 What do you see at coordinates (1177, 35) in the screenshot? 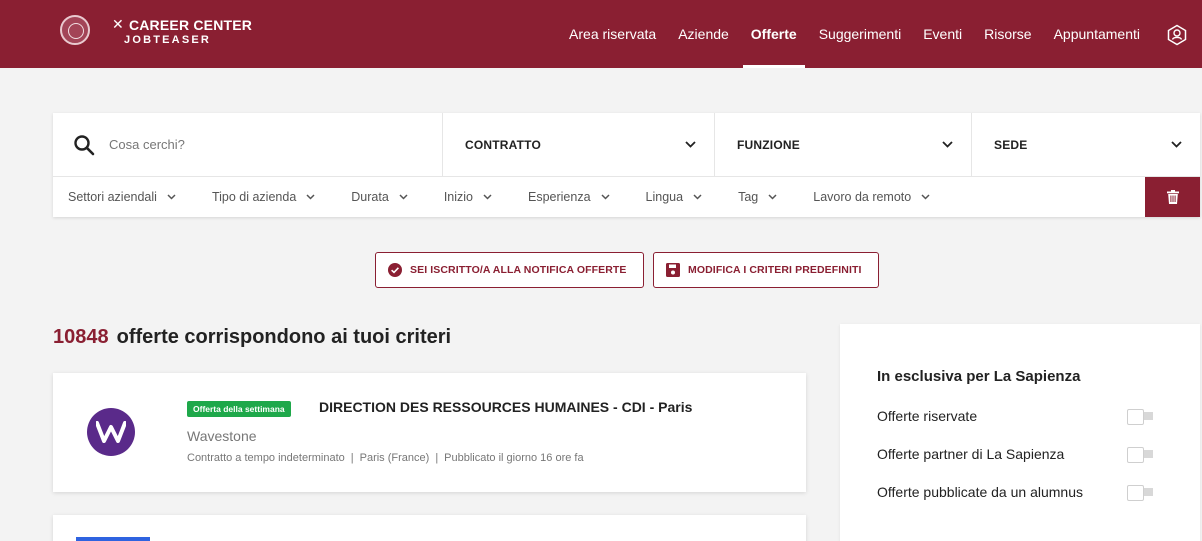
I see `user-circle-icon` at bounding box center [1177, 35].